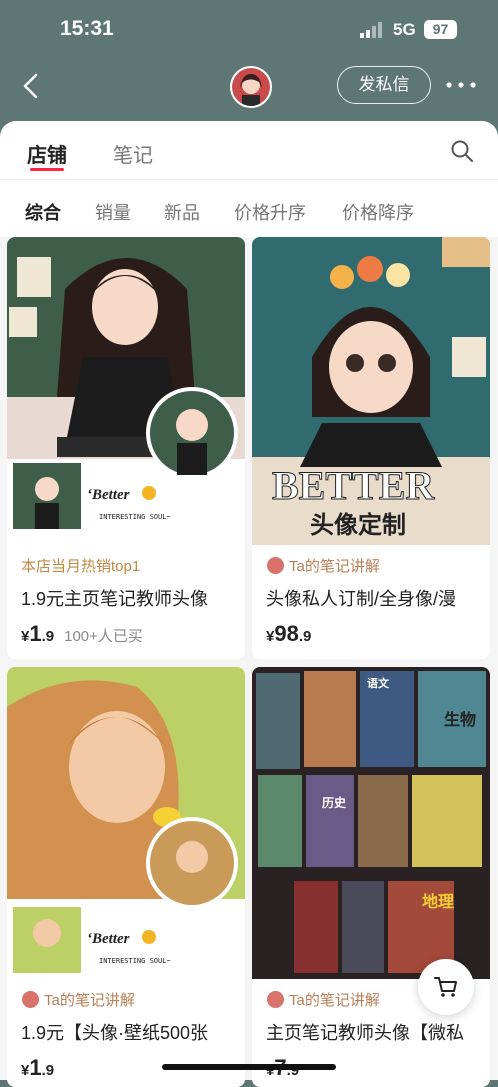 The image size is (498, 1087). What do you see at coordinates (462, 151) in the screenshot?
I see `search-icon` at bounding box center [462, 151].